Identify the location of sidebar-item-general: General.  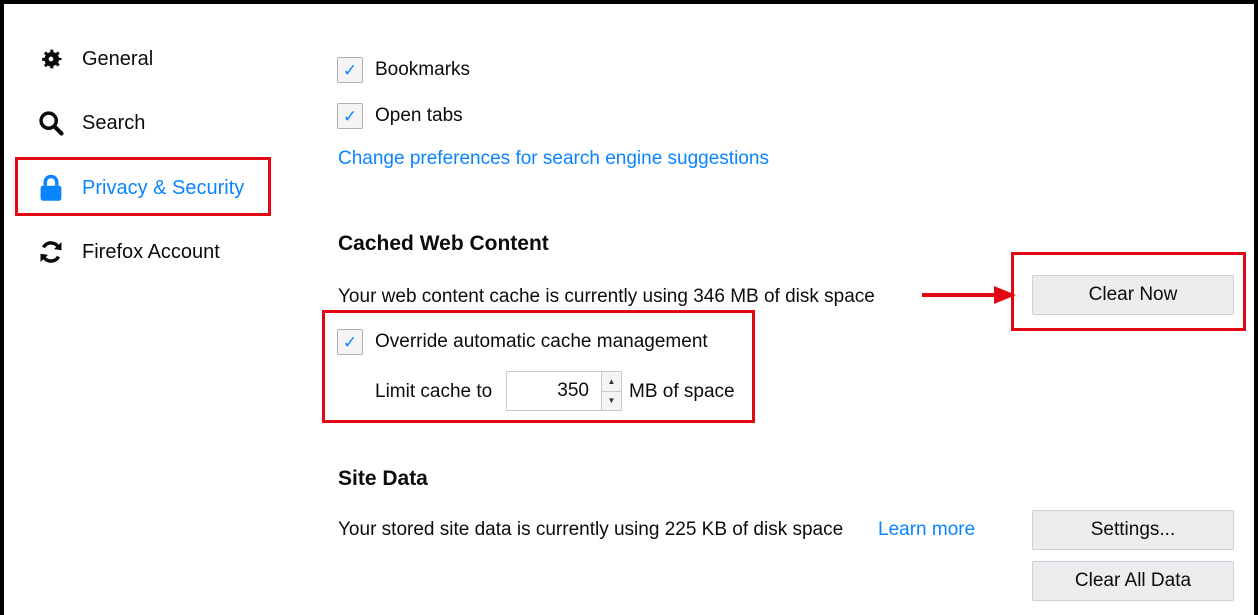
(94, 59).